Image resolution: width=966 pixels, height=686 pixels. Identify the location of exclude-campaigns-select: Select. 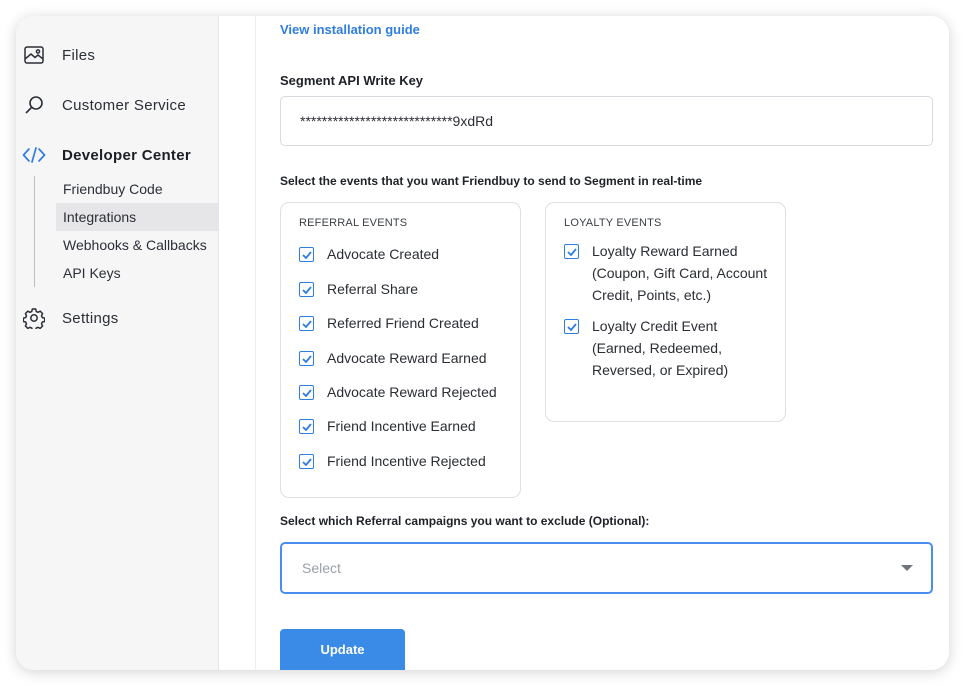
(606, 568).